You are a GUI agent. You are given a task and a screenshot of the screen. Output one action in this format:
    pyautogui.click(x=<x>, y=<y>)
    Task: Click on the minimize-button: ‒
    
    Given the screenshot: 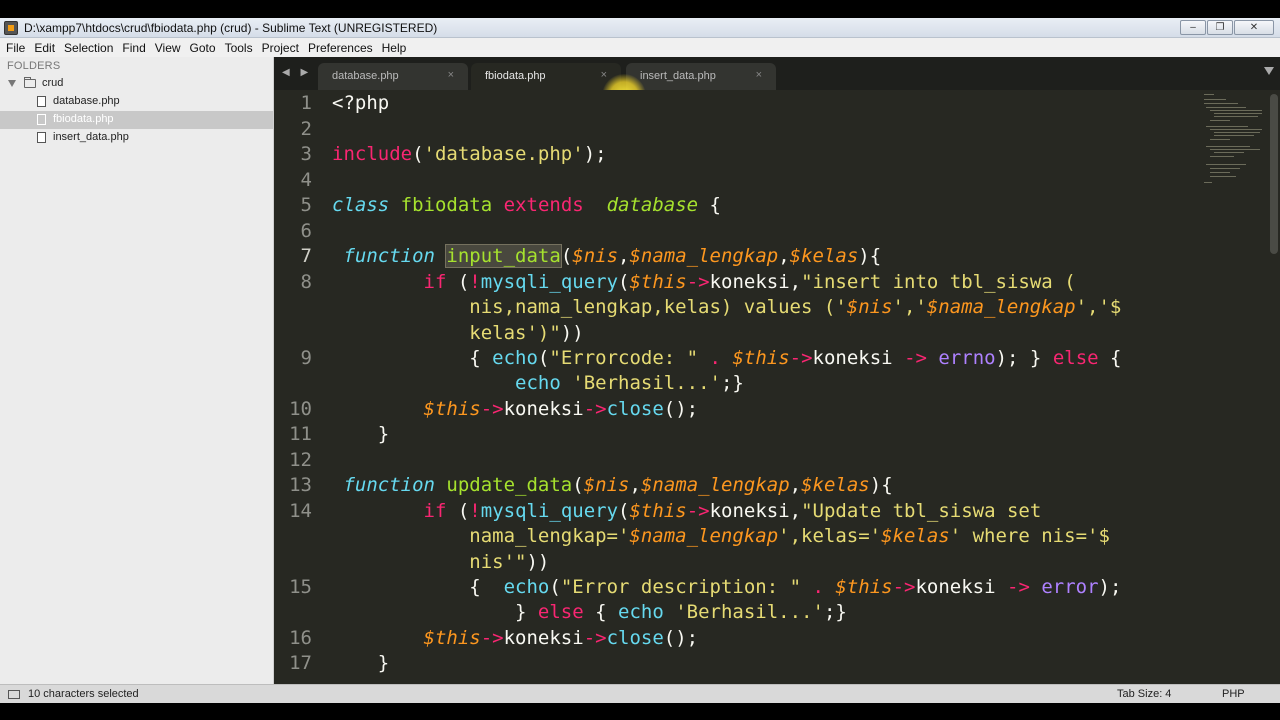 What is the action you would take?
    pyautogui.click(x=1193, y=27)
    